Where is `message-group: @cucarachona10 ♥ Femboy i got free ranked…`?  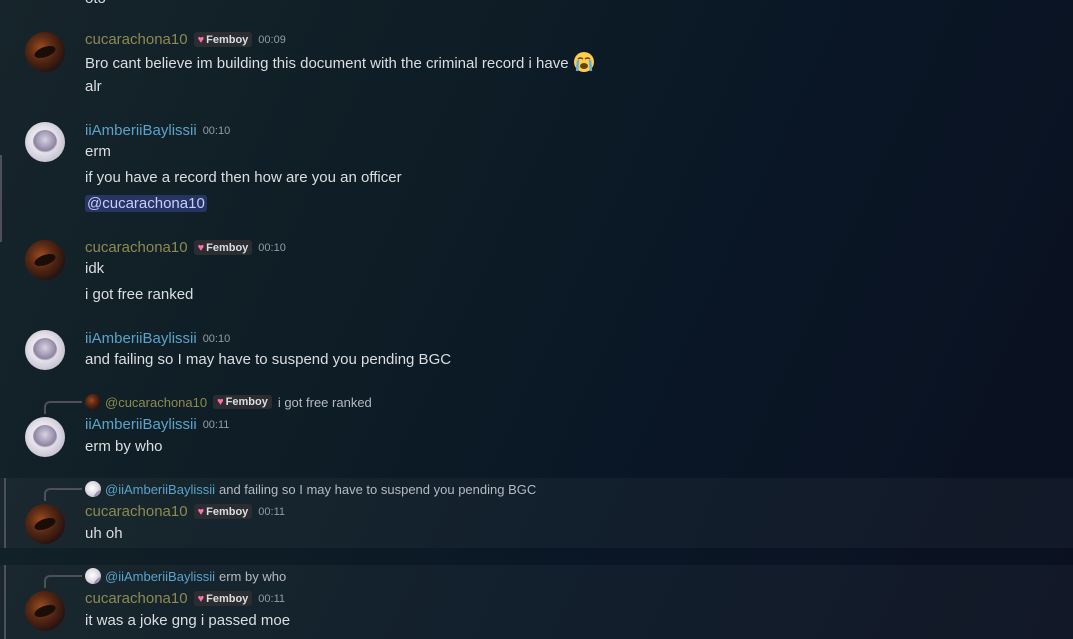
message-group: @cucarachona10 ♥ Femboy i got free ranked… is located at coordinates (536, 431).